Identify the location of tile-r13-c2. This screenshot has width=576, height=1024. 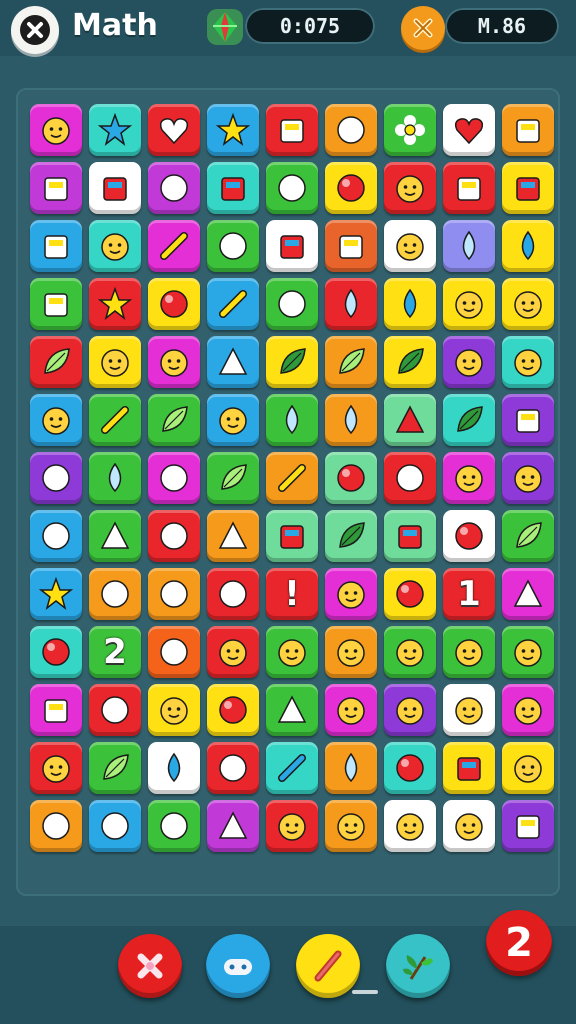
(115, 826).